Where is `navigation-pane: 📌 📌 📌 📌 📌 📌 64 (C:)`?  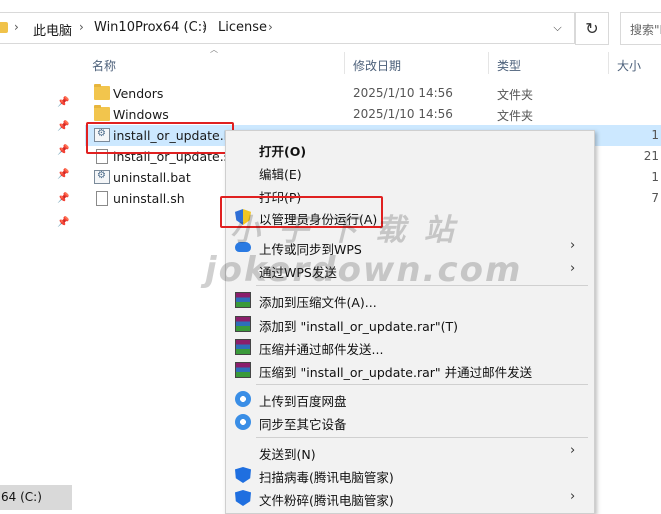 navigation-pane: 📌 📌 📌 📌 📌 📌 64 (C:) is located at coordinates (36, 282).